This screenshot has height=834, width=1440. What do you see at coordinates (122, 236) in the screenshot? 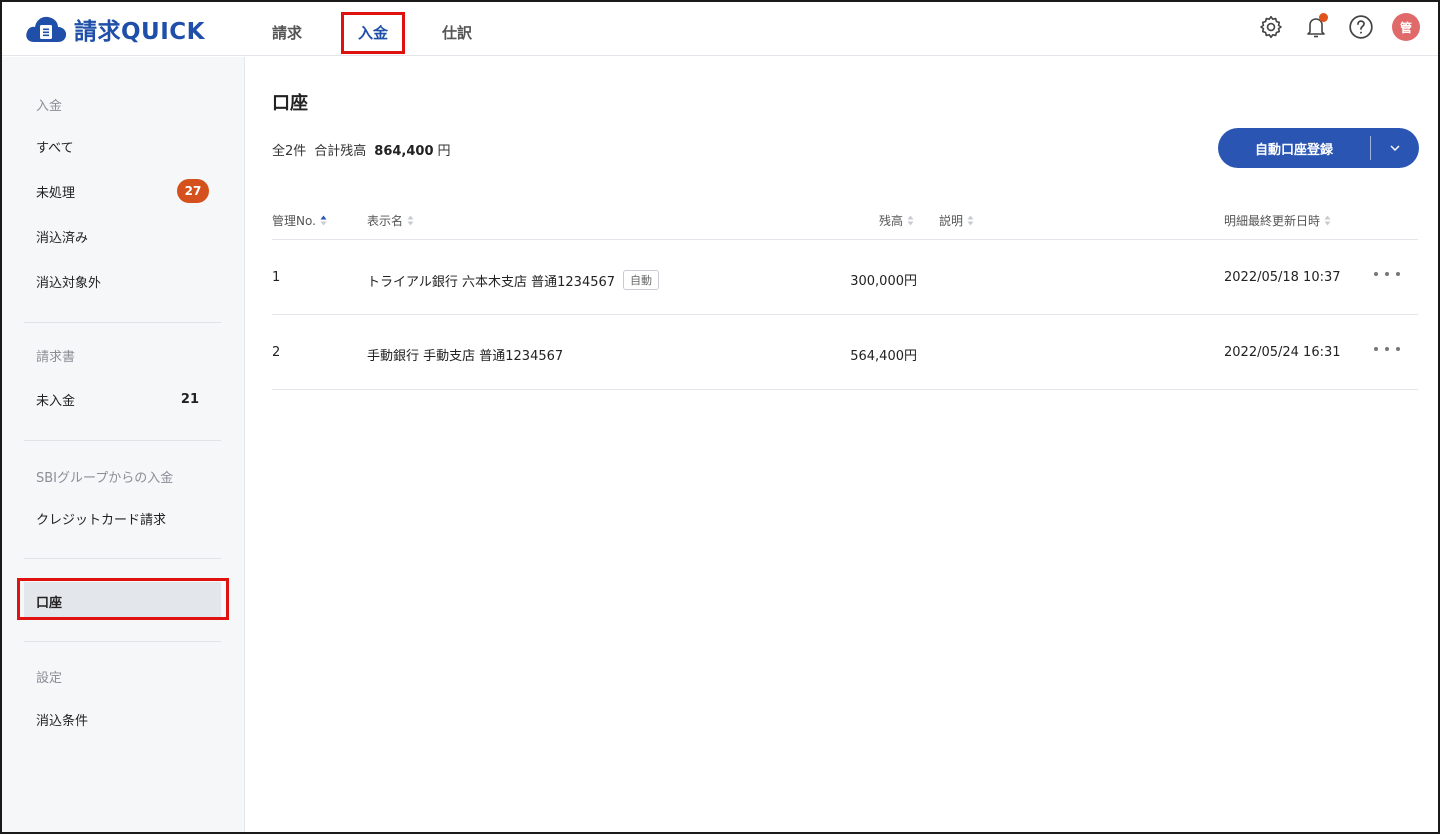
I see `sidebar-item-cleared: 消込済み` at bounding box center [122, 236].